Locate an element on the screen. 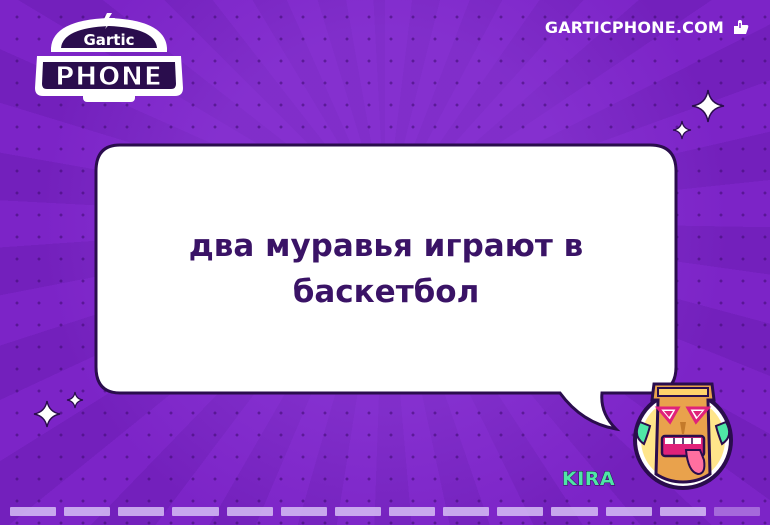 The image size is (770, 525). round-progress-bar is located at coordinates (385, 511).